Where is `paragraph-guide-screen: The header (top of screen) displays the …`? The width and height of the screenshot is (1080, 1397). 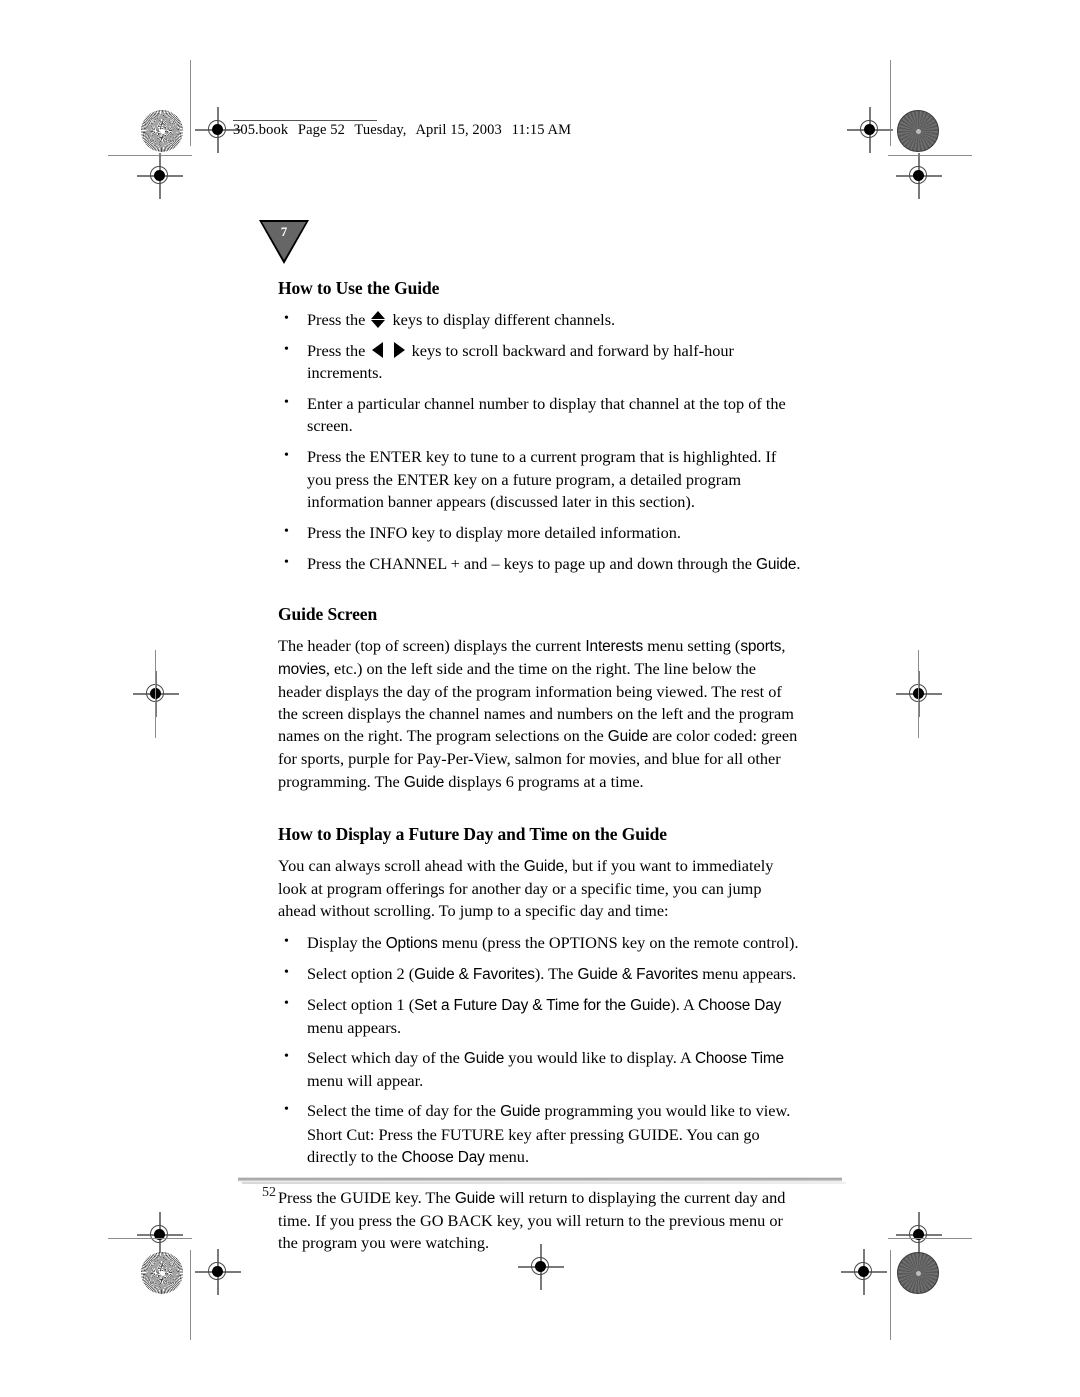
paragraph-guide-screen: The header (top of screen) displays the … is located at coordinates (540, 714).